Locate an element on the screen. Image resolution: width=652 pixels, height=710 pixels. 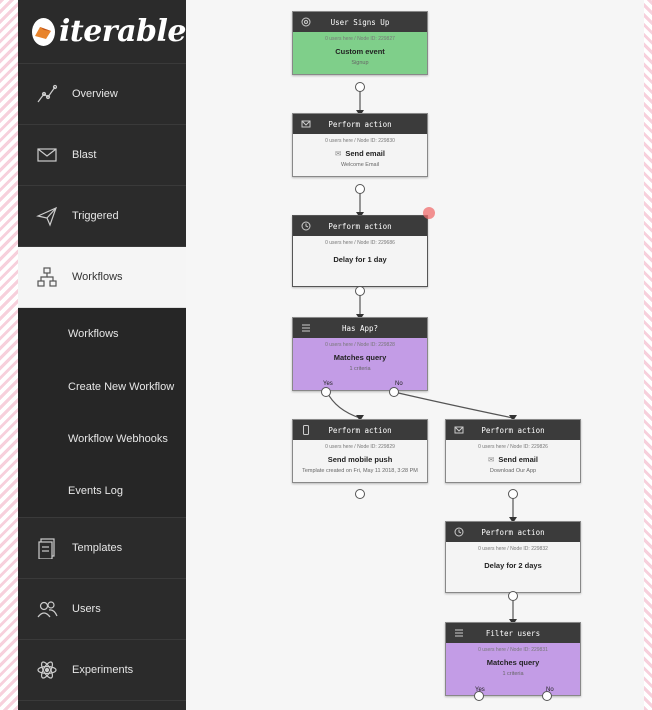
document-icon is located at coordinates (47, 548).